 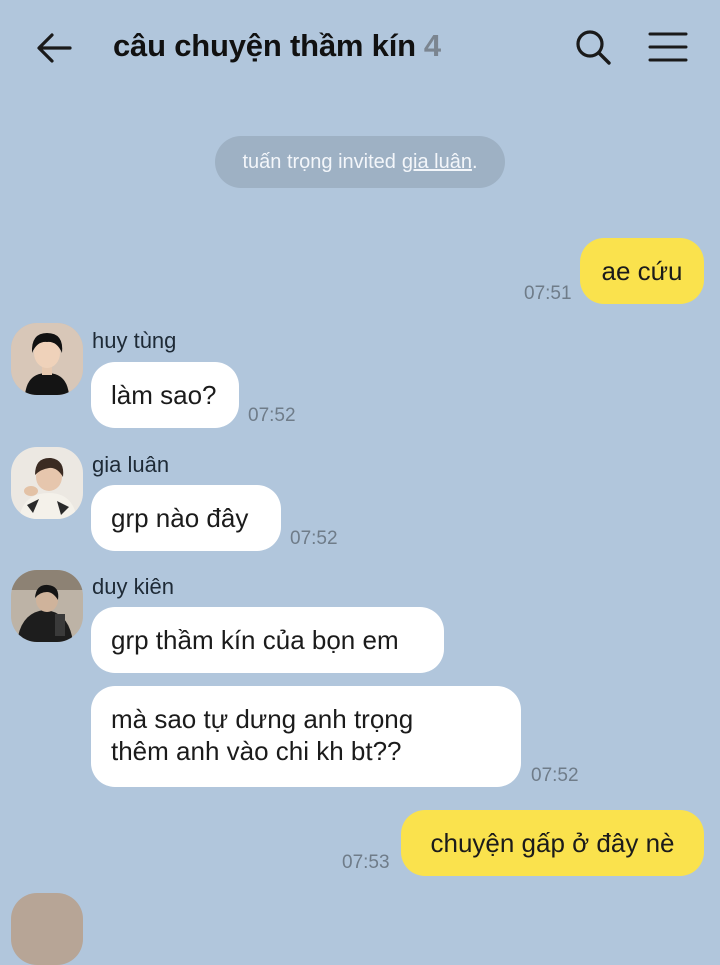 I want to click on chat-header: câu chuyện thầm kín 4, so click(x=360, y=48).